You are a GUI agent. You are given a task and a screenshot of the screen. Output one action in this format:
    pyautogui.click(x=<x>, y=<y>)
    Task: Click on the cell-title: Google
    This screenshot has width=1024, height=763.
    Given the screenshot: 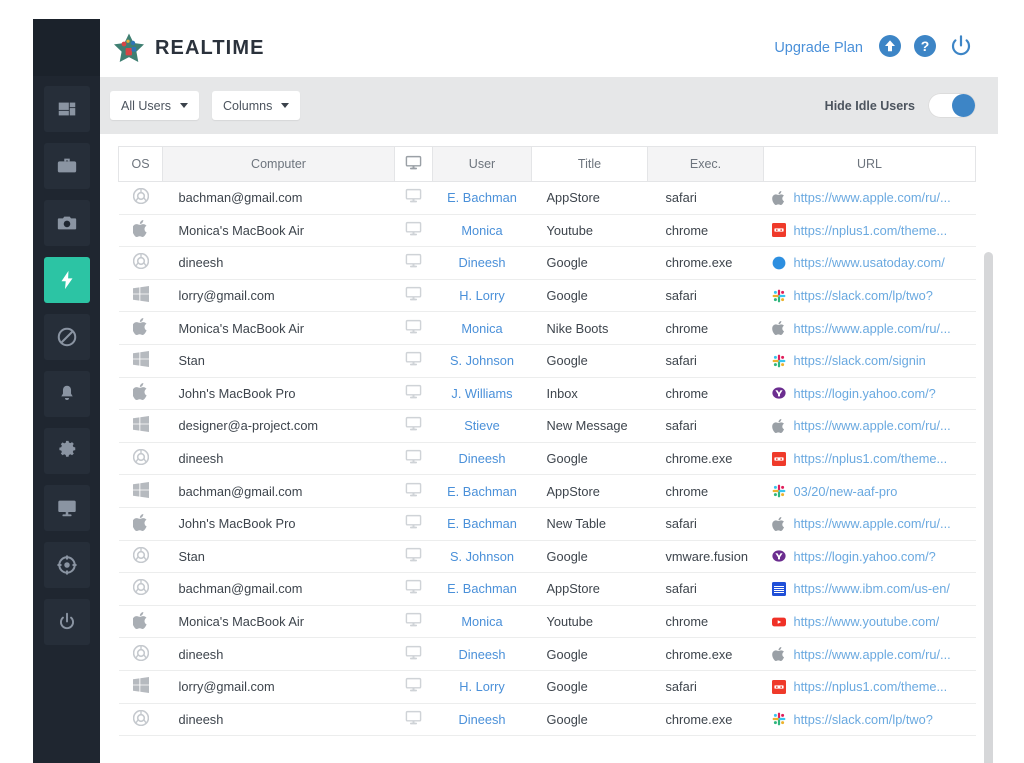 What is the action you would take?
    pyautogui.click(x=589, y=720)
    